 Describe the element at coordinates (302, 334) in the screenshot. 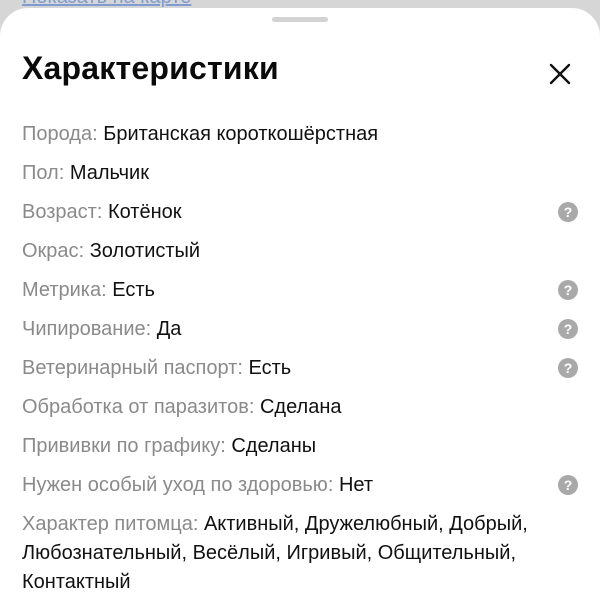

I see `characteristic-row: Чипирование: Да?` at that location.